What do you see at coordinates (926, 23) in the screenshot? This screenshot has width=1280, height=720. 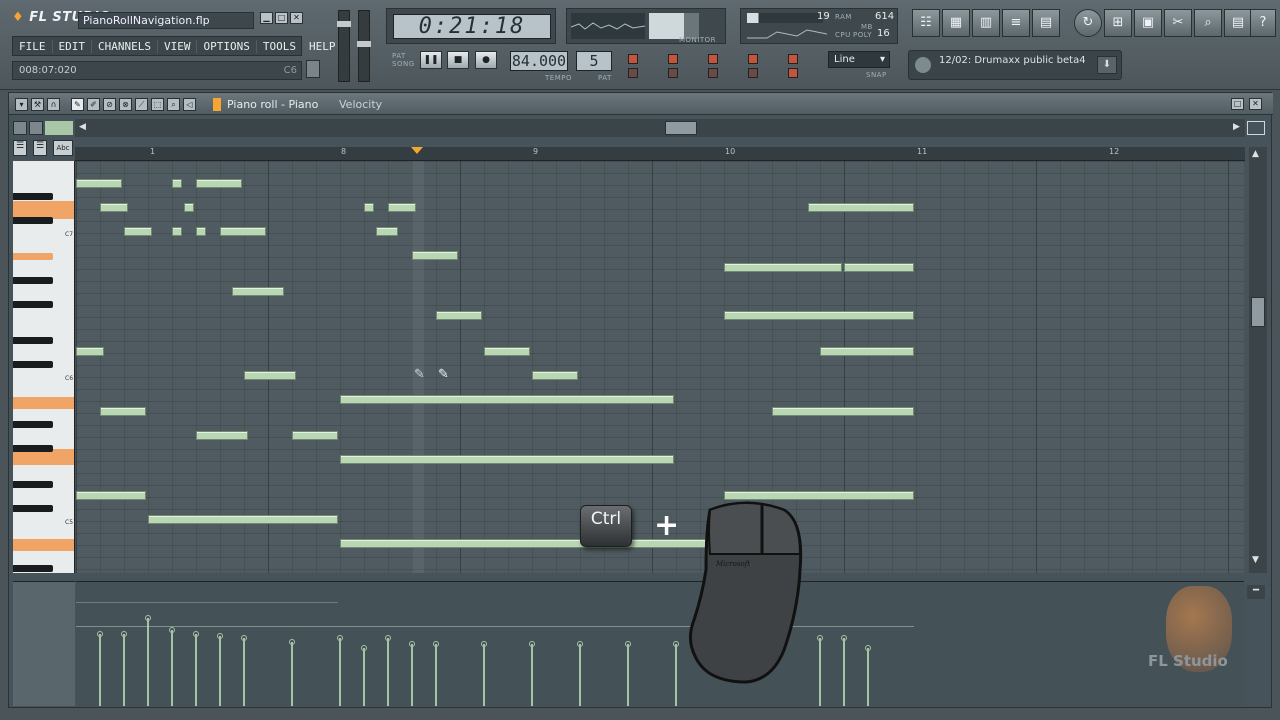 I see `playlist-icon: ☷` at bounding box center [926, 23].